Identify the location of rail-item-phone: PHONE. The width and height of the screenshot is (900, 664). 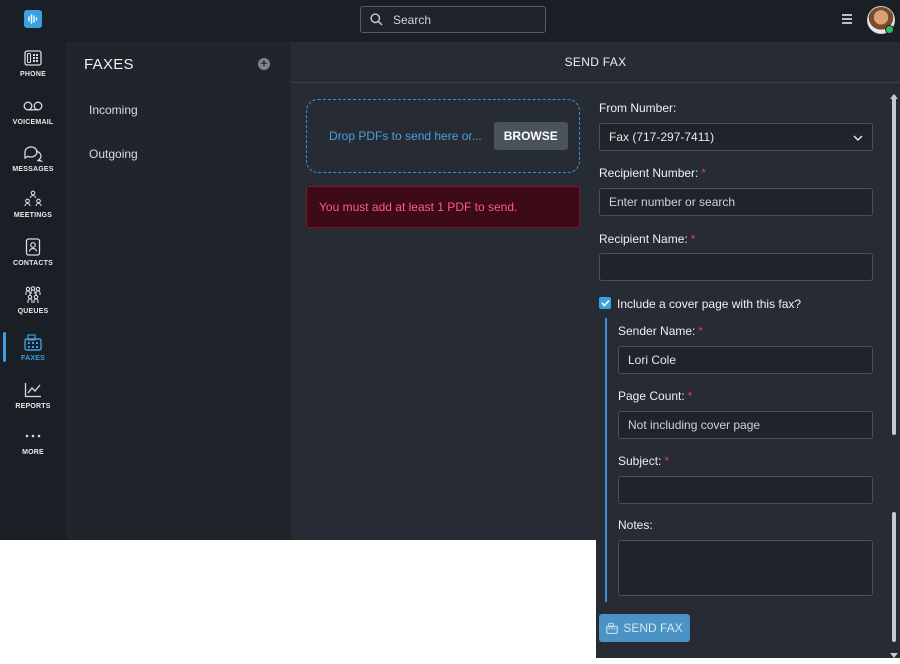
(33, 71).